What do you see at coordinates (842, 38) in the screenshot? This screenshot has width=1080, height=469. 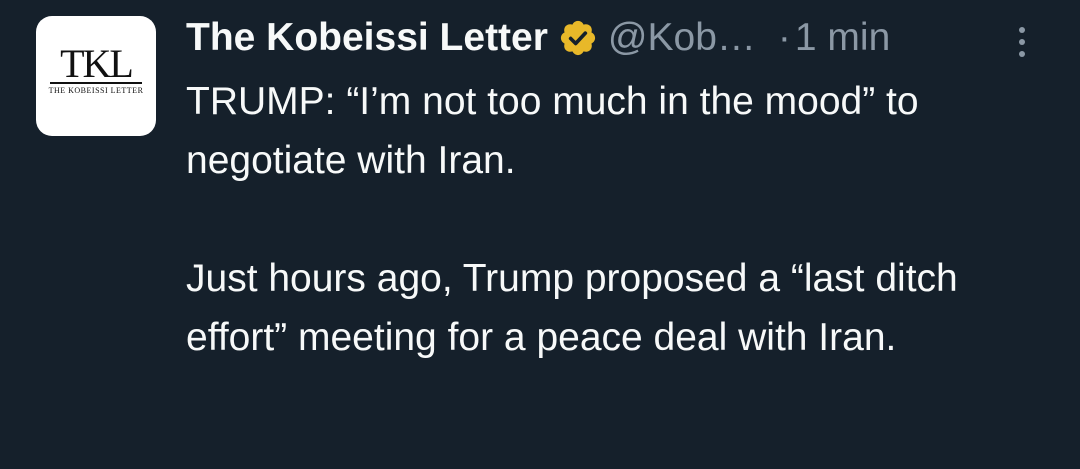 I see `timestamp: 1 min` at bounding box center [842, 38].